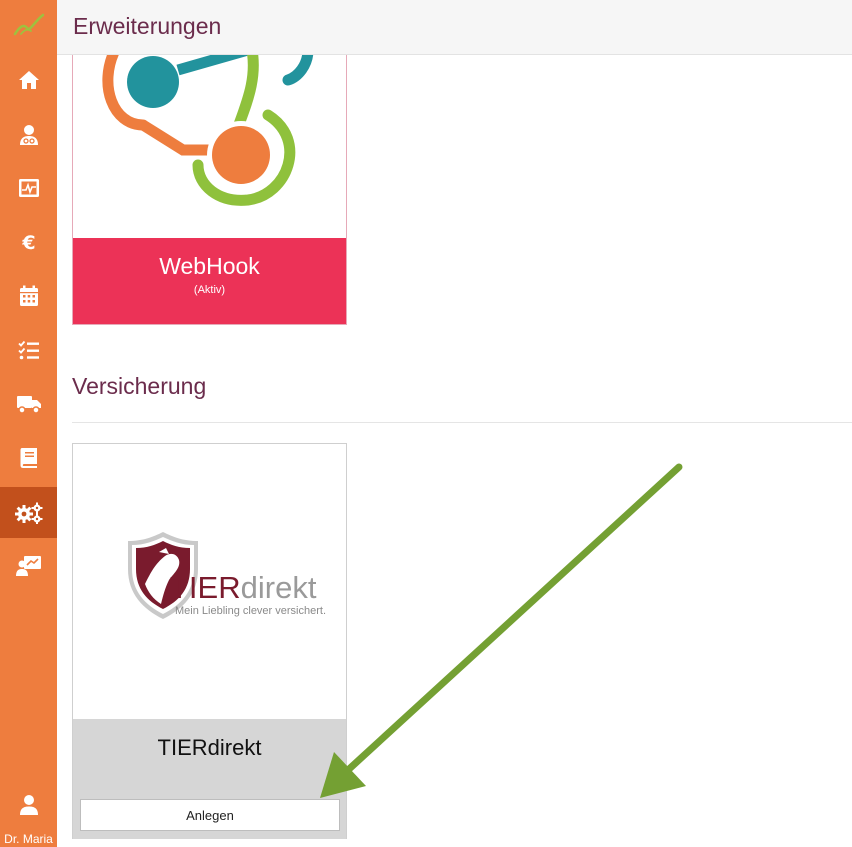  I want to click on calendar-icon, so click(28, 295).